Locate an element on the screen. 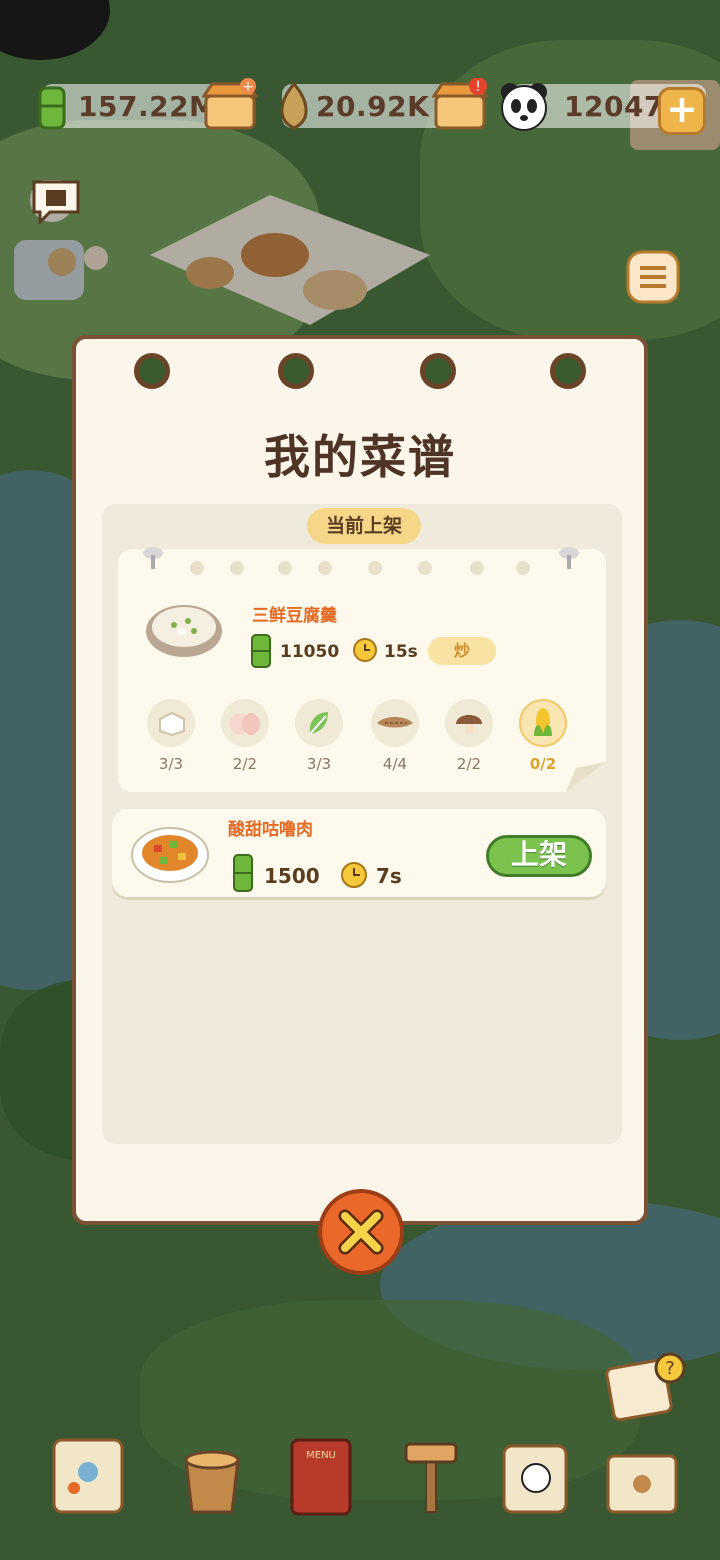 The width and height of the screenshot is (720, 1560). map-icon is located at coordinates (88, 1476).